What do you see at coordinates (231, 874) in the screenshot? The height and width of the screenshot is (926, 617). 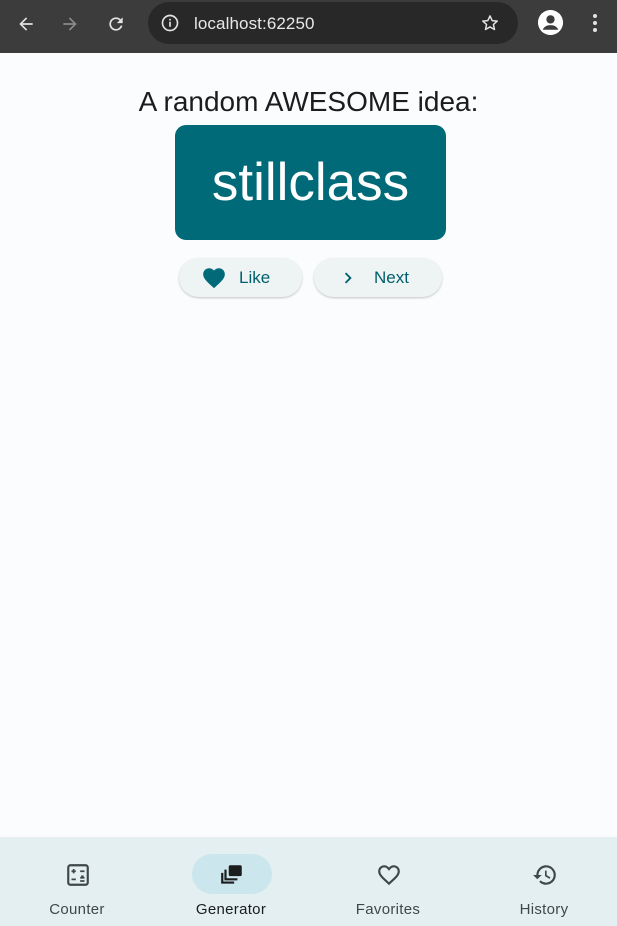 I see `cards-icon` at bounding box center [231, 874].